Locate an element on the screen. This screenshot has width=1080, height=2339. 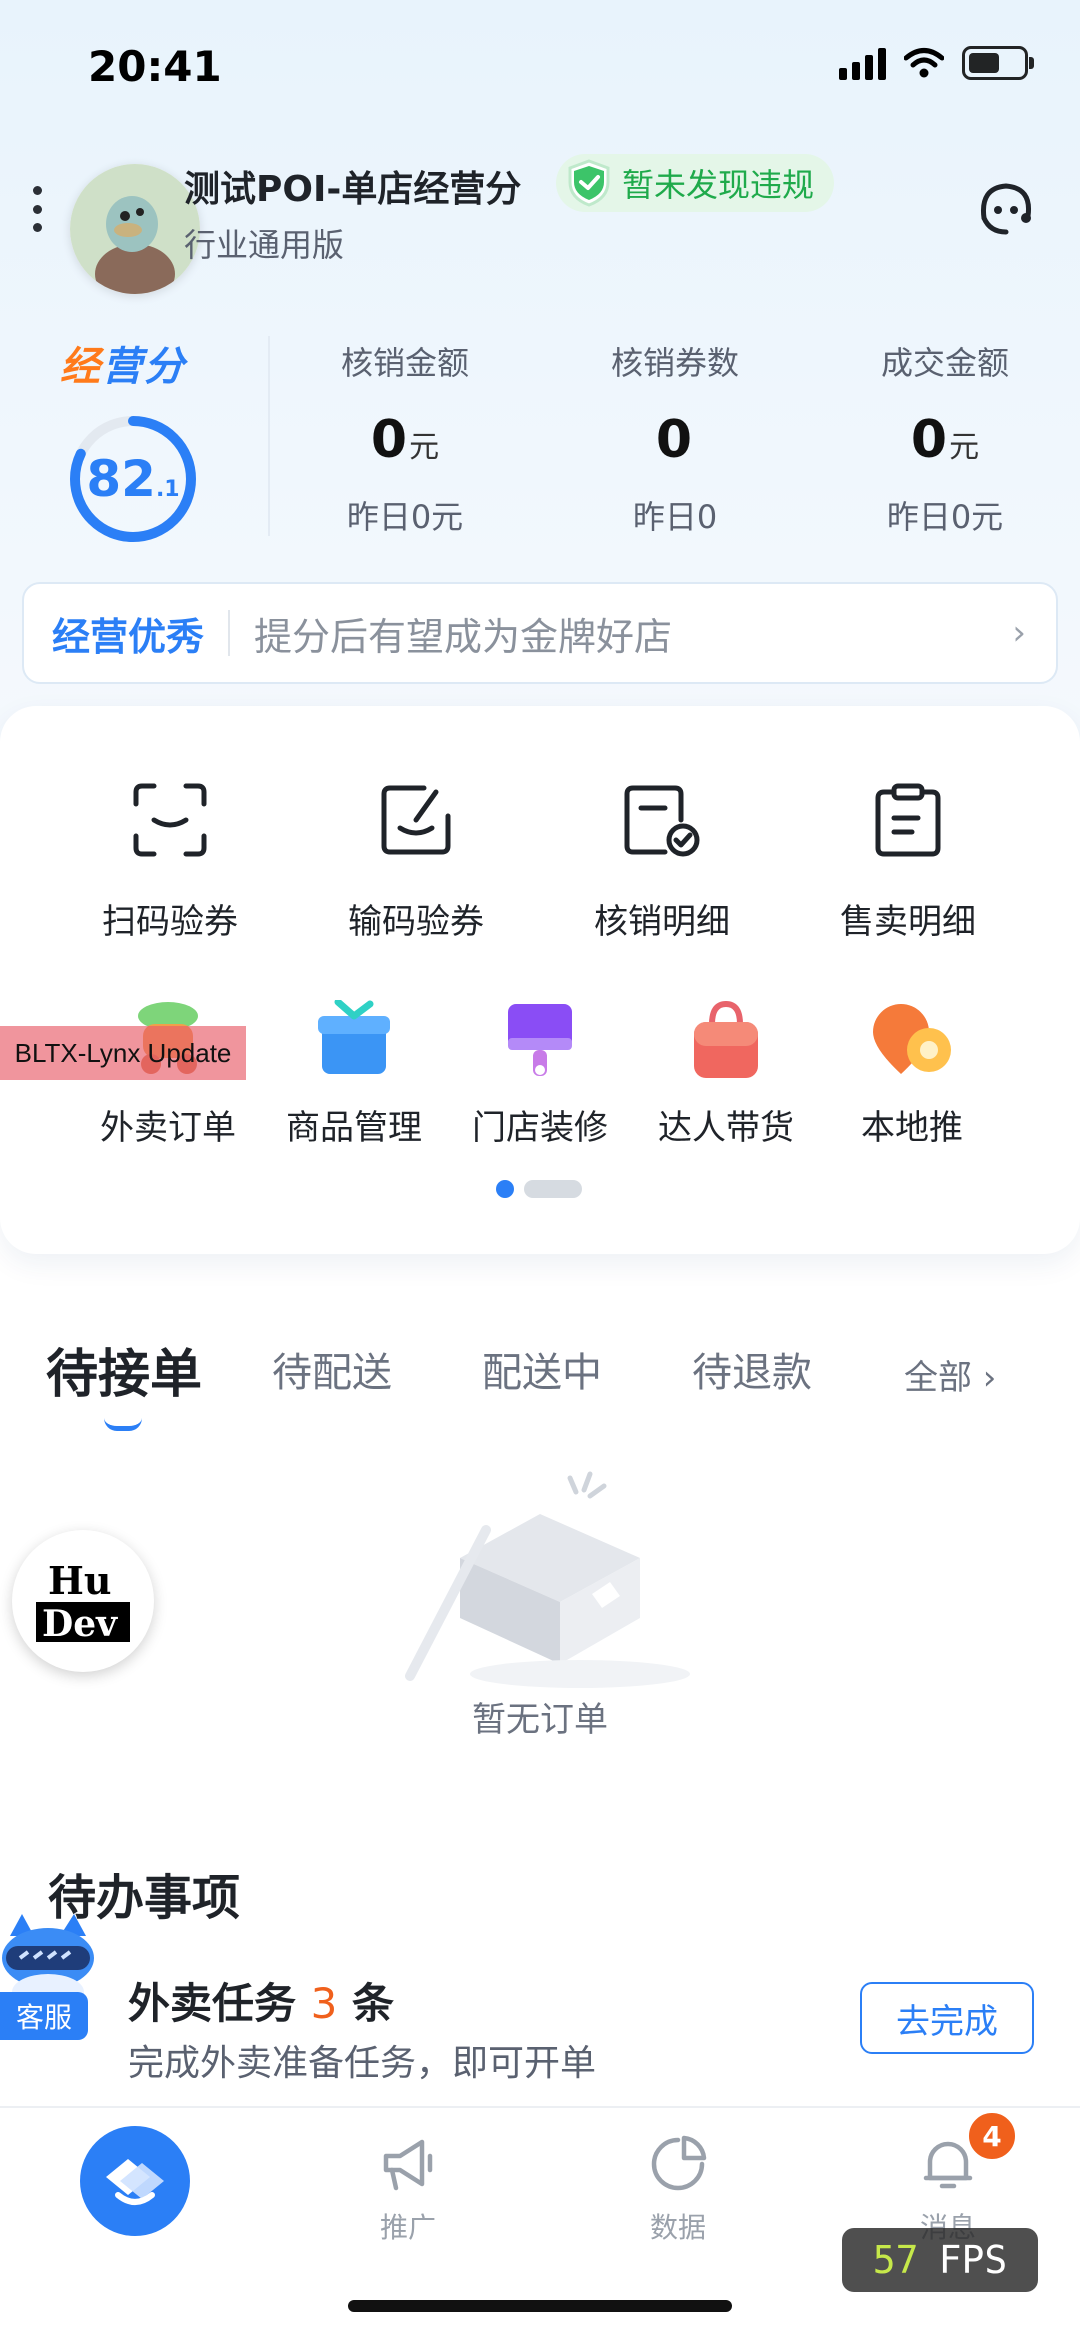
tool-store-decoration: 门店装修 is located at coordinates (540, 1069).